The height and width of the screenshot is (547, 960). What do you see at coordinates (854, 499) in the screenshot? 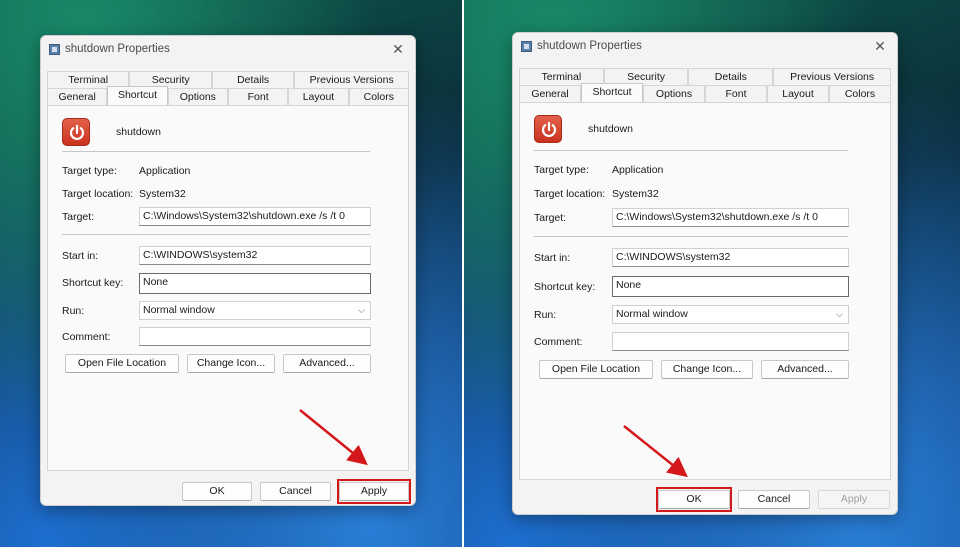
I see `apply-button: Apply` at bounding box center [854, 499].